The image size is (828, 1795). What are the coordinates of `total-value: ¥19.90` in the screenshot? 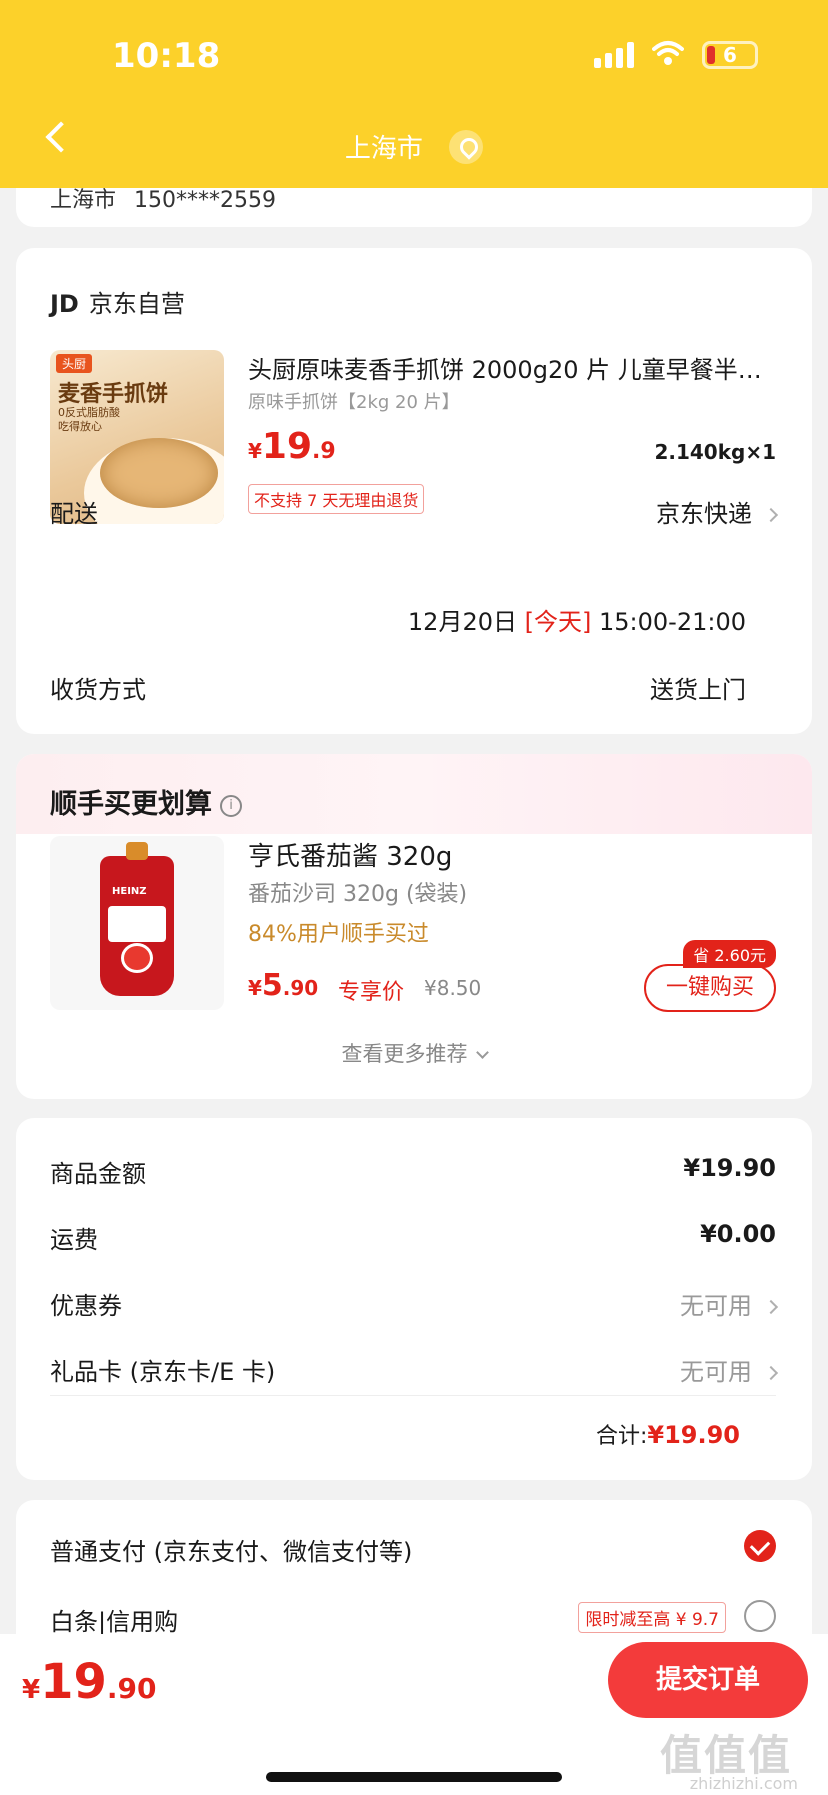 It's located at (693, 1435).